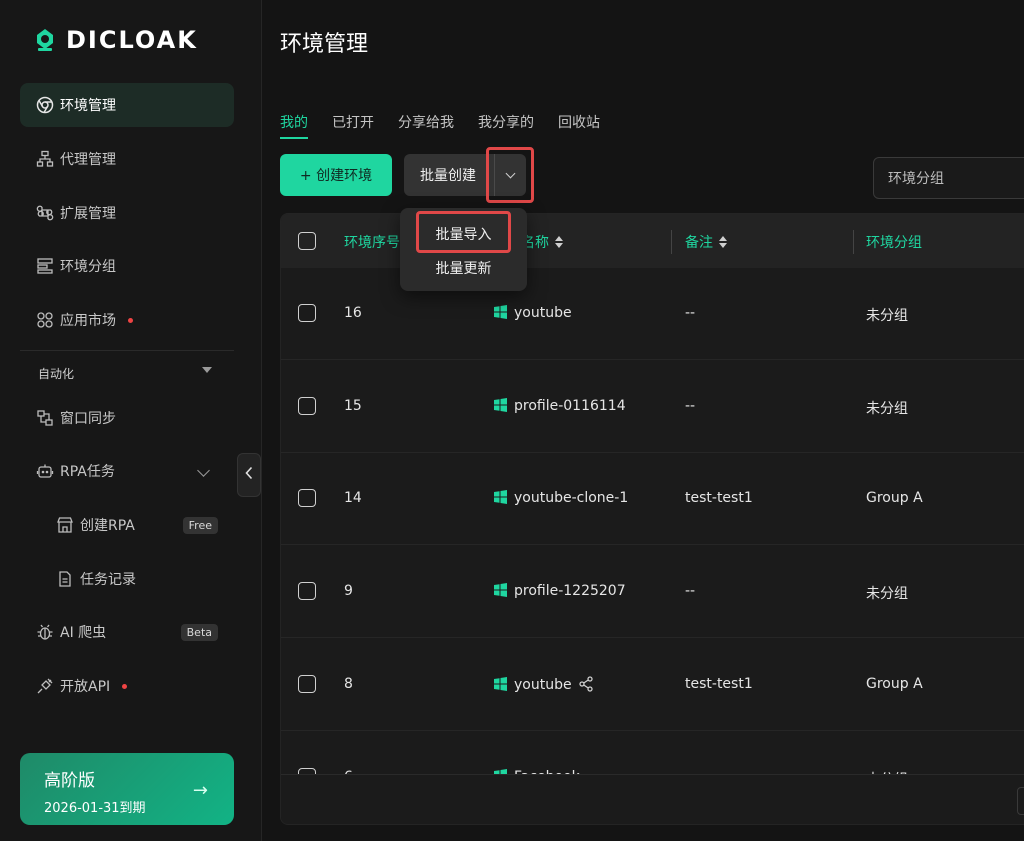 Image resolution: width=1024 pixels, height=841 pixels. I want to click on header-group-label: 环境分组, so click(894, 243).